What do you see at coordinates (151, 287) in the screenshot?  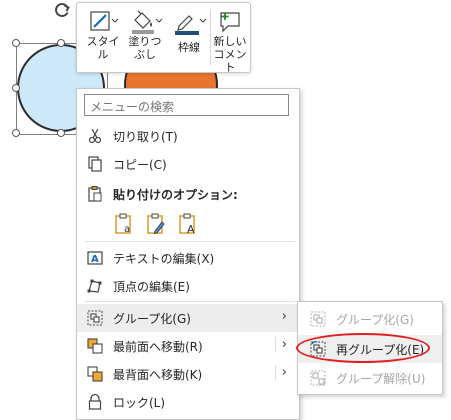 I see `edit-points-label: 頂点の編集(E)` at bounding box center [151, 287].